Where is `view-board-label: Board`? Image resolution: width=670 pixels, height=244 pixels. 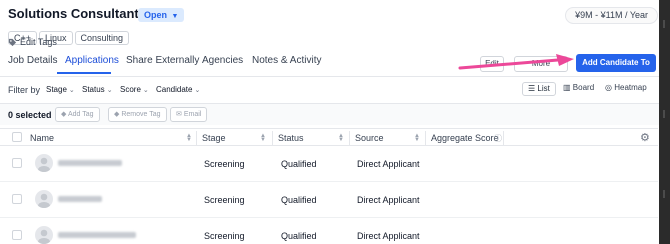 view-board-label: Board is located at coordinates (583, 87).